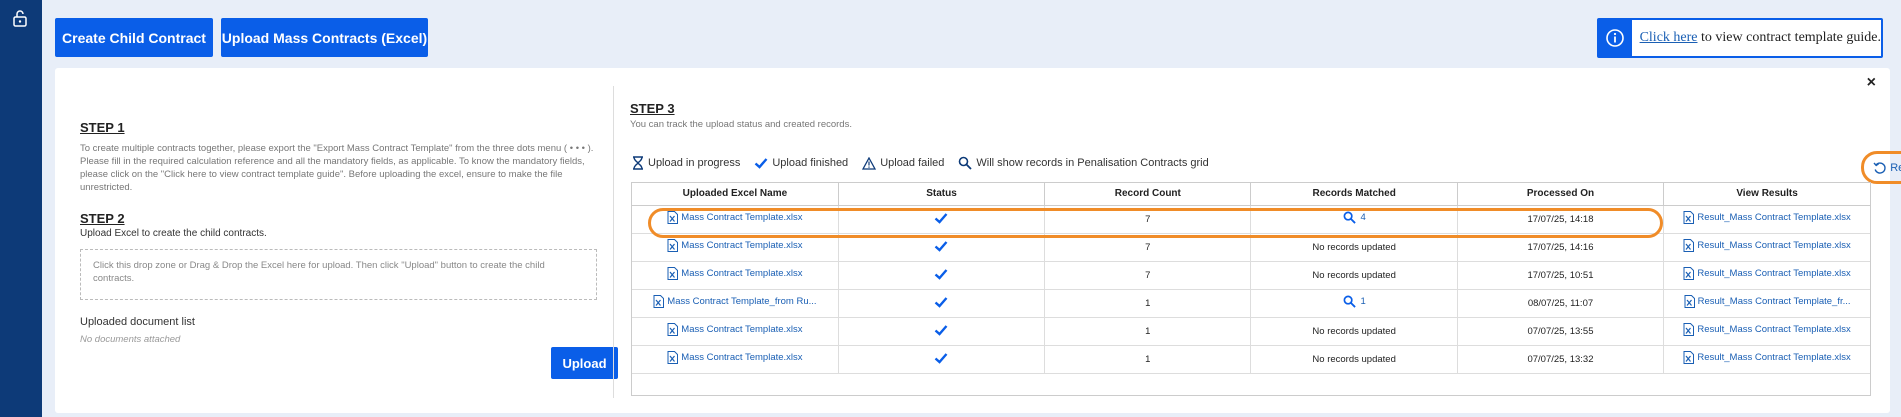 Image resolution: width=1901 pixels, height=417 pixels. I want to click on cell-records-matched: 4, so click(1354, 219).